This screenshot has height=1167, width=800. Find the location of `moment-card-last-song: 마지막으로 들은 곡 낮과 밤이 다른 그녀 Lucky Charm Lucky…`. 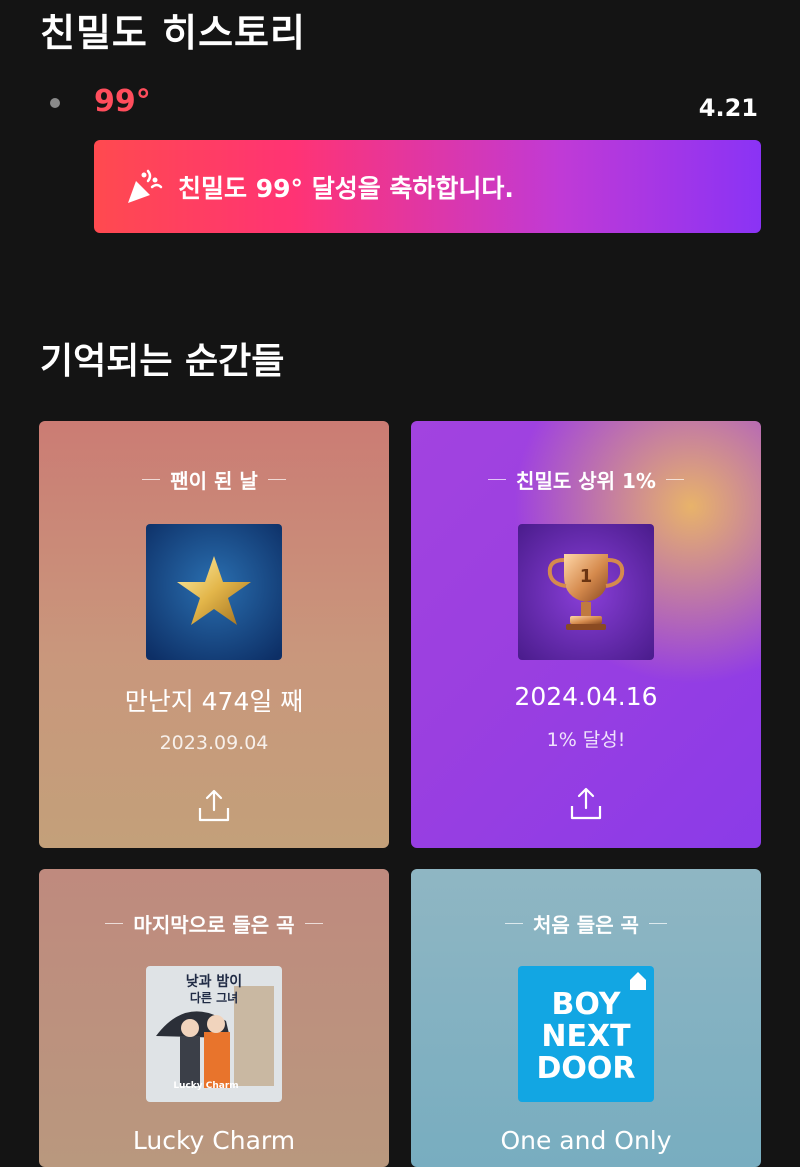

moment-card-last-song: 마지막으로 들은 곡 낮과 밤이 다른 그녀 Lucky Charm Lucky… is located at coordinates (214, 1018).